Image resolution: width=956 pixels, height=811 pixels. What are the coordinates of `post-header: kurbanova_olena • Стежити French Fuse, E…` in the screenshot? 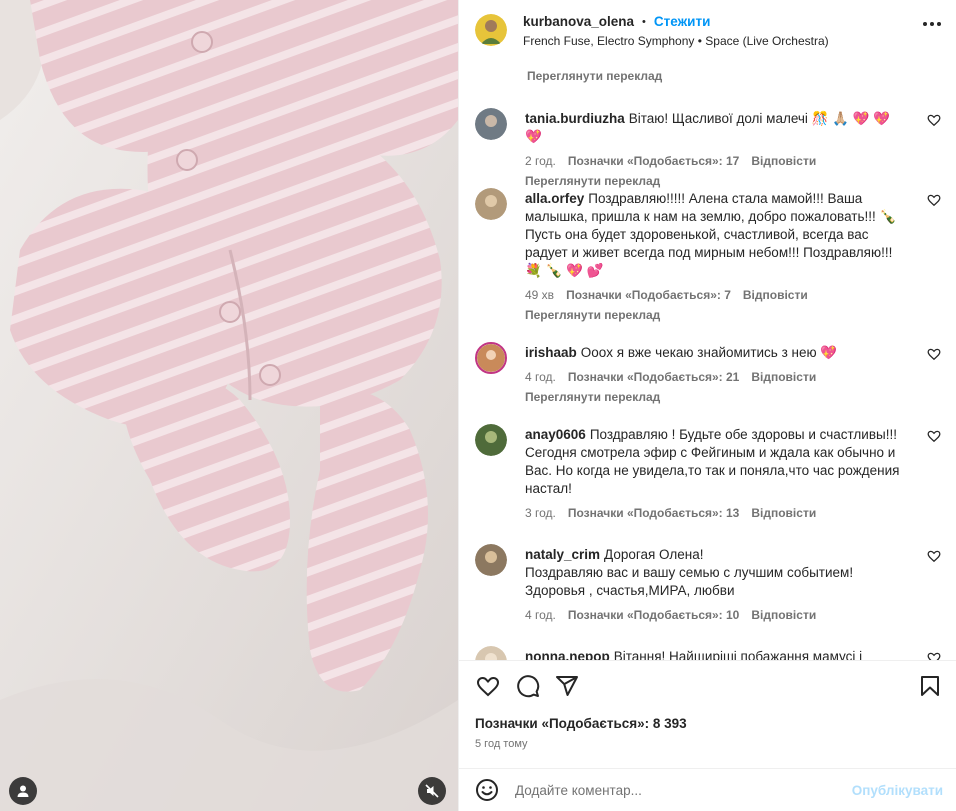 It's located at (707, 31).